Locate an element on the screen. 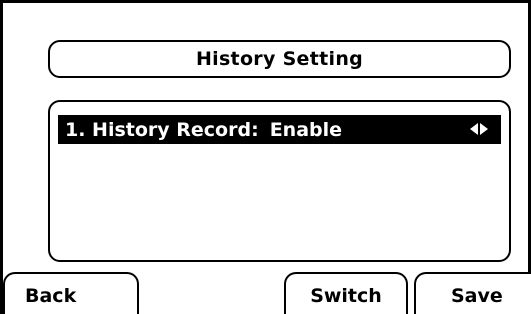  back-softkey-label: Back is located at coordinates (51, 296).